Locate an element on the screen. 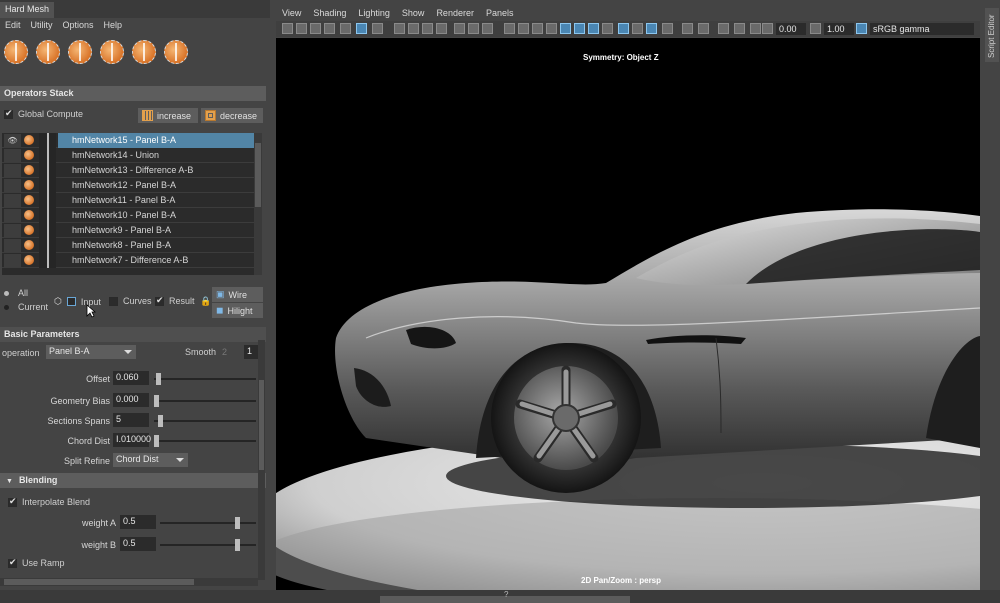 This screenshot has width=1000, height=603. xray-icon is located at coordinates (361, 28).